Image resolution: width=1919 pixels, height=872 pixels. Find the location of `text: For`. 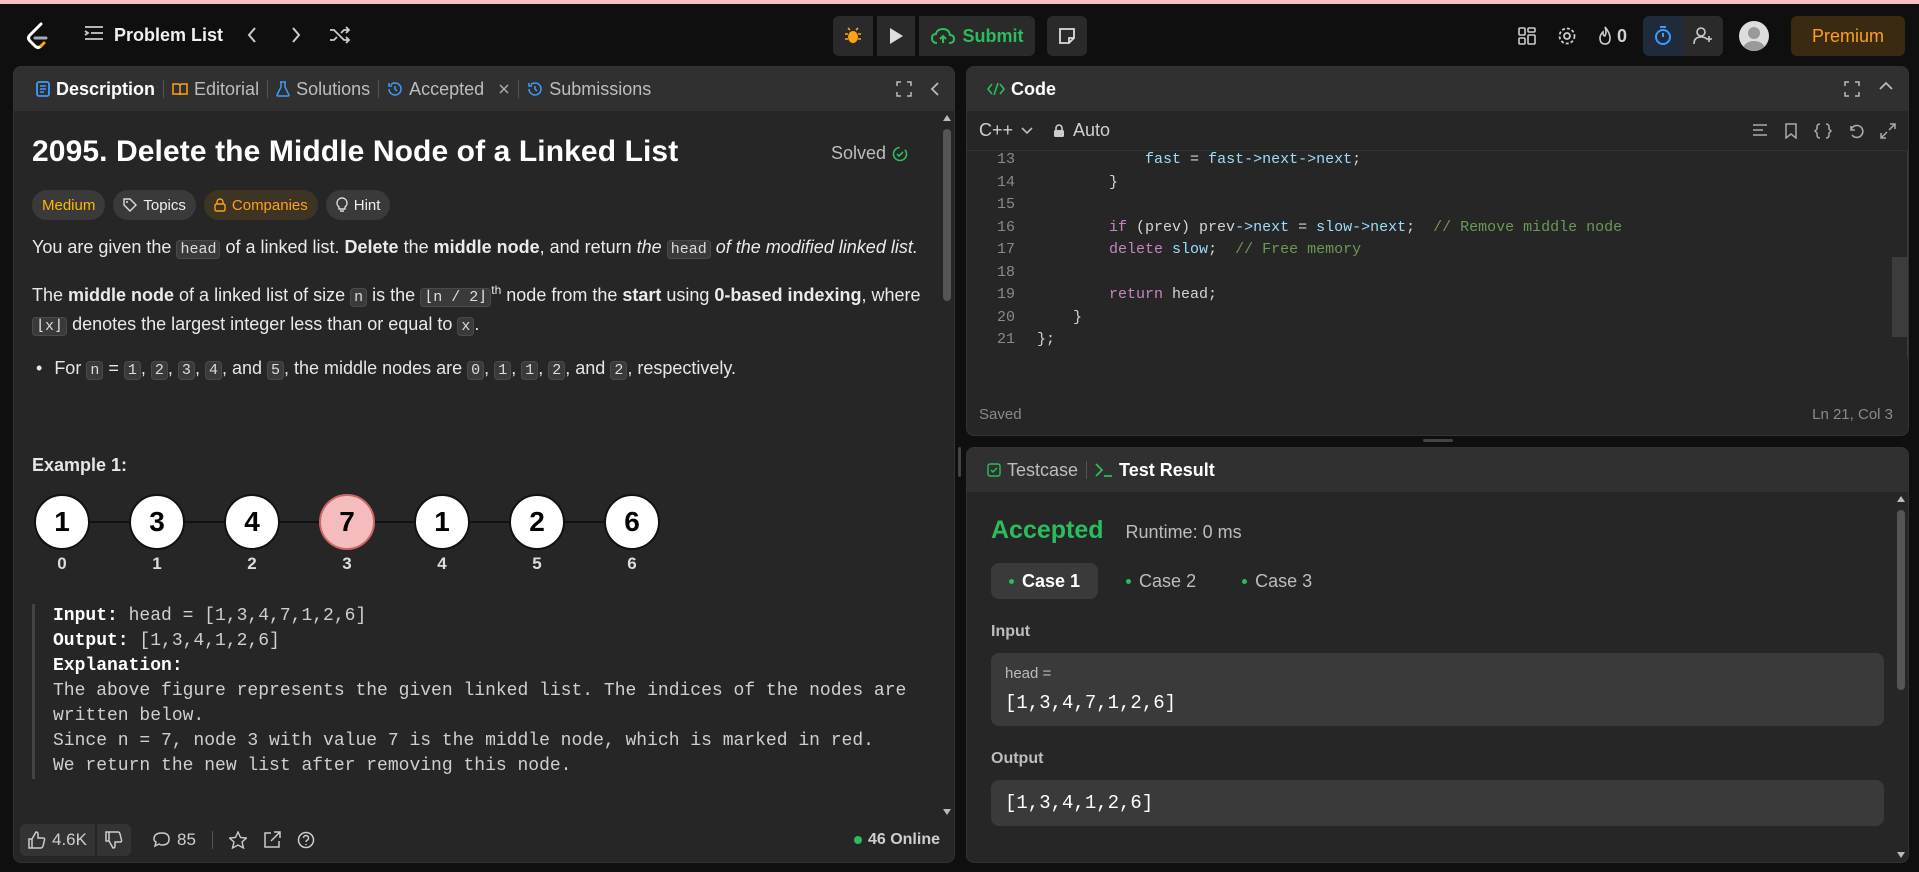

text: For is located at coordinates (70, 368).